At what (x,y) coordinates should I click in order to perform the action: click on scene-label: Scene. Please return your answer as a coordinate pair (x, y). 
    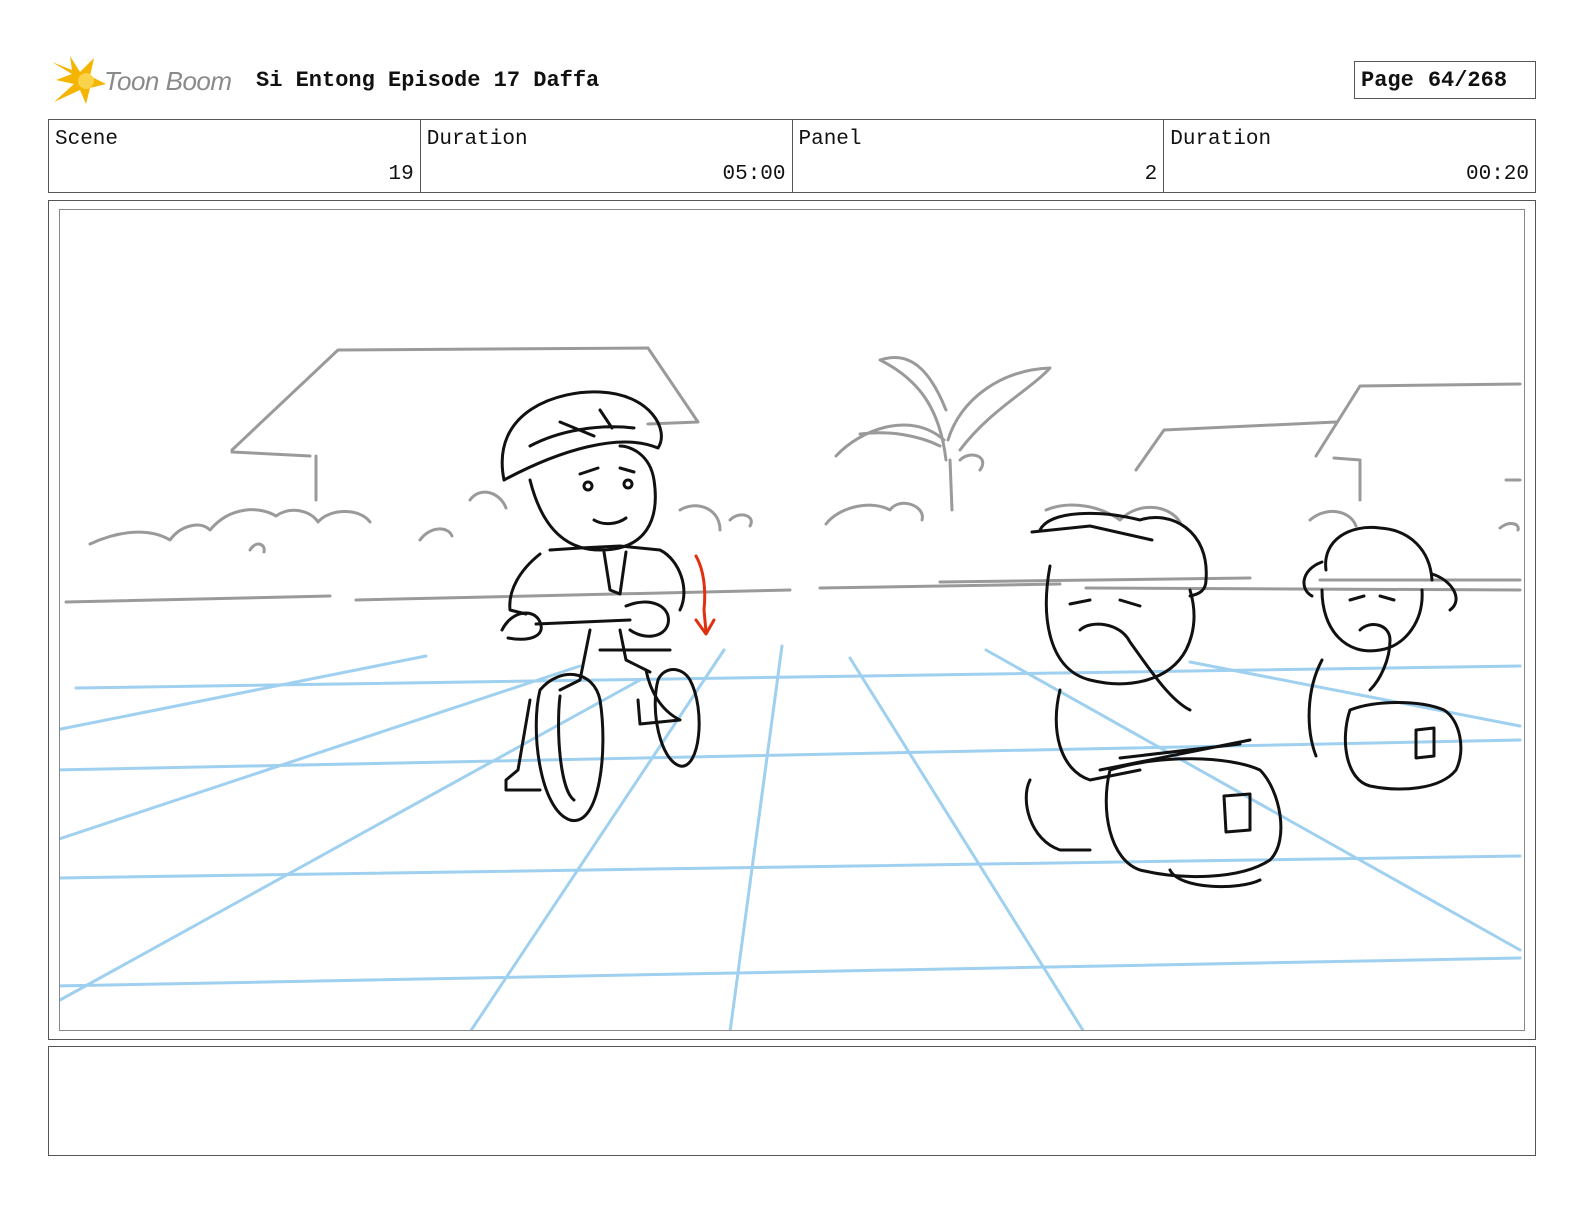
    Looking at the image, I should click on (87, 139).